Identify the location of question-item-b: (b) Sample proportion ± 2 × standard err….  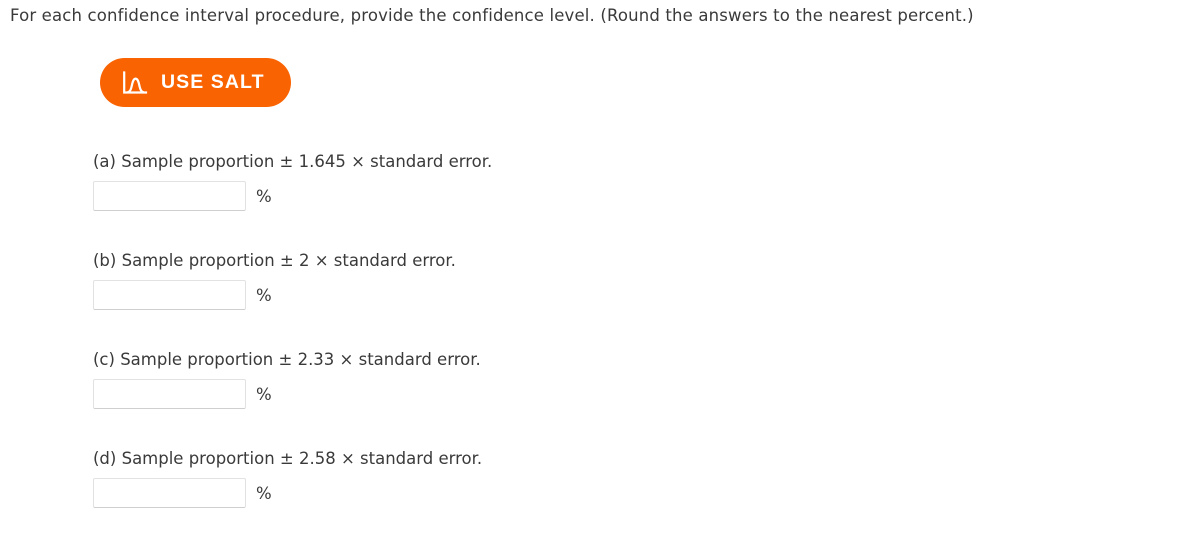
(274, 279).